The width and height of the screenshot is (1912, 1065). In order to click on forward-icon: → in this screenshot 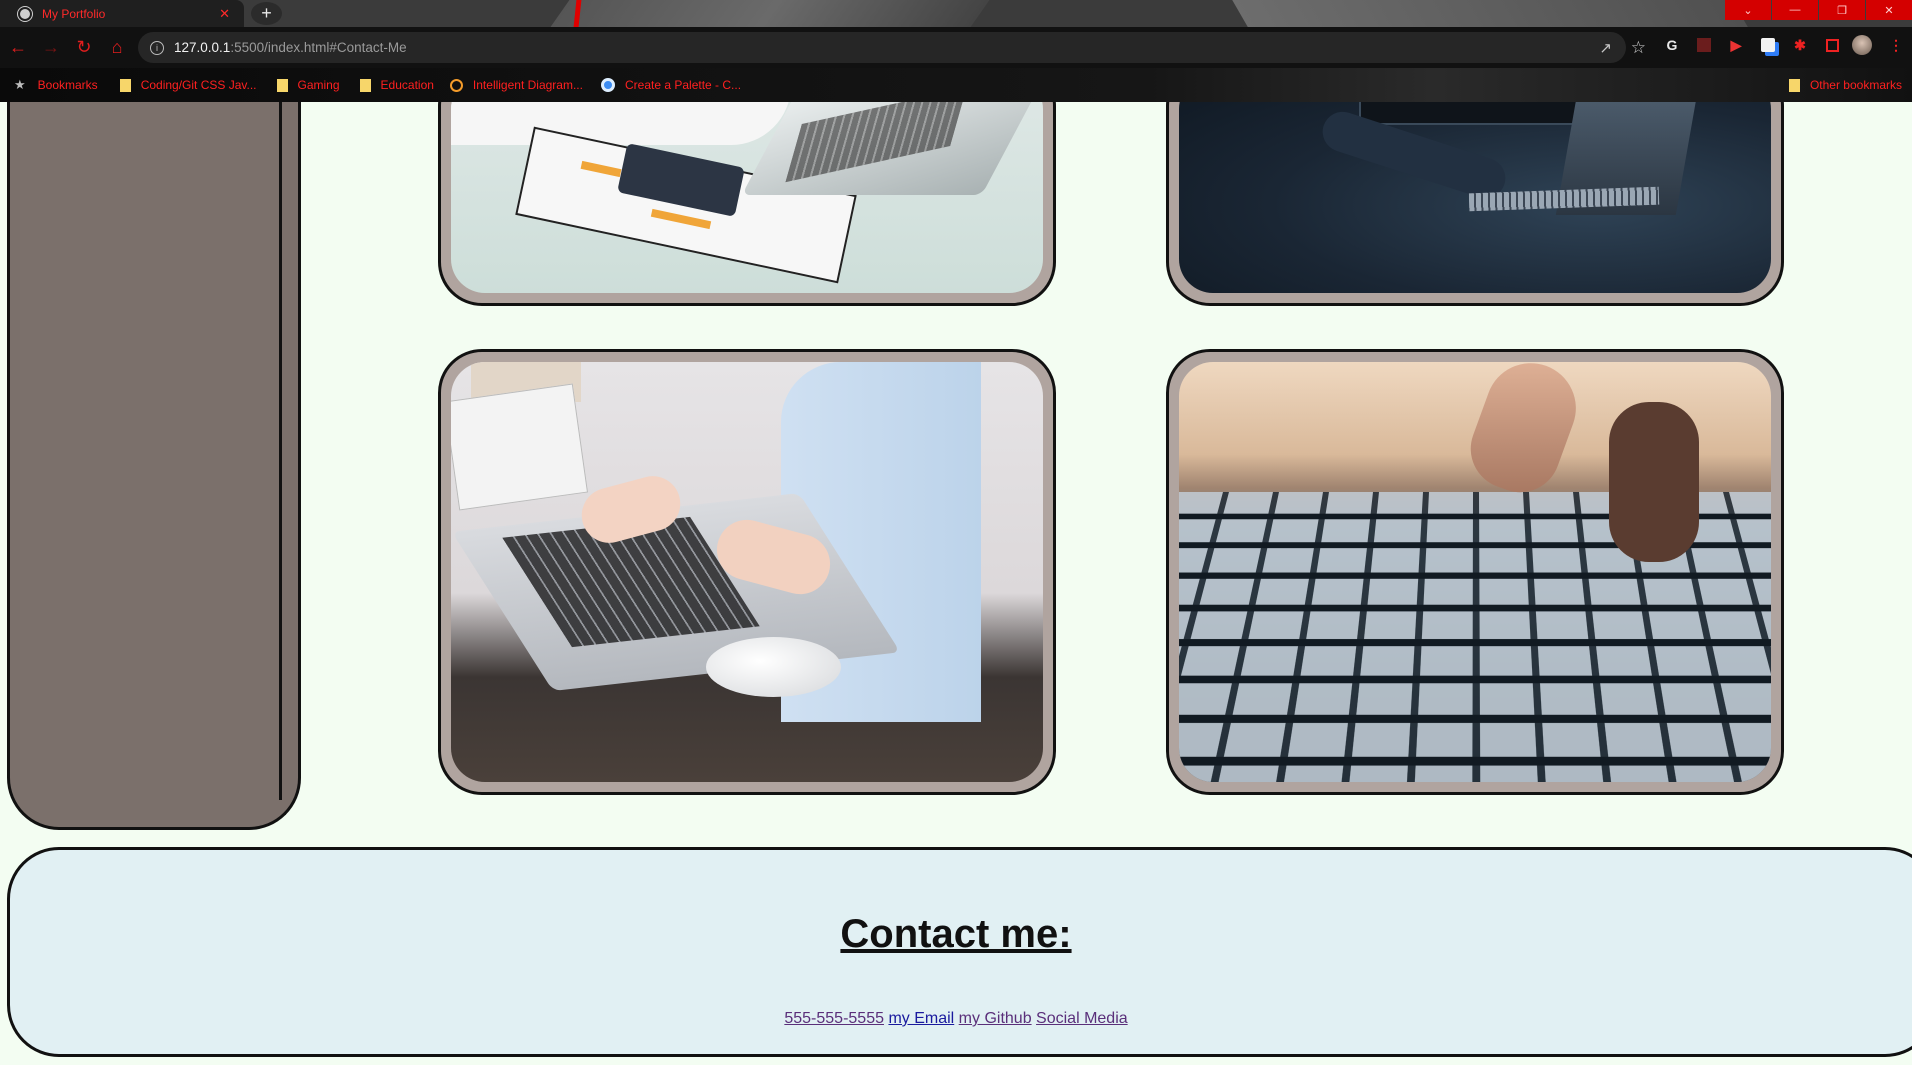, I will do `click(51, 48)`.